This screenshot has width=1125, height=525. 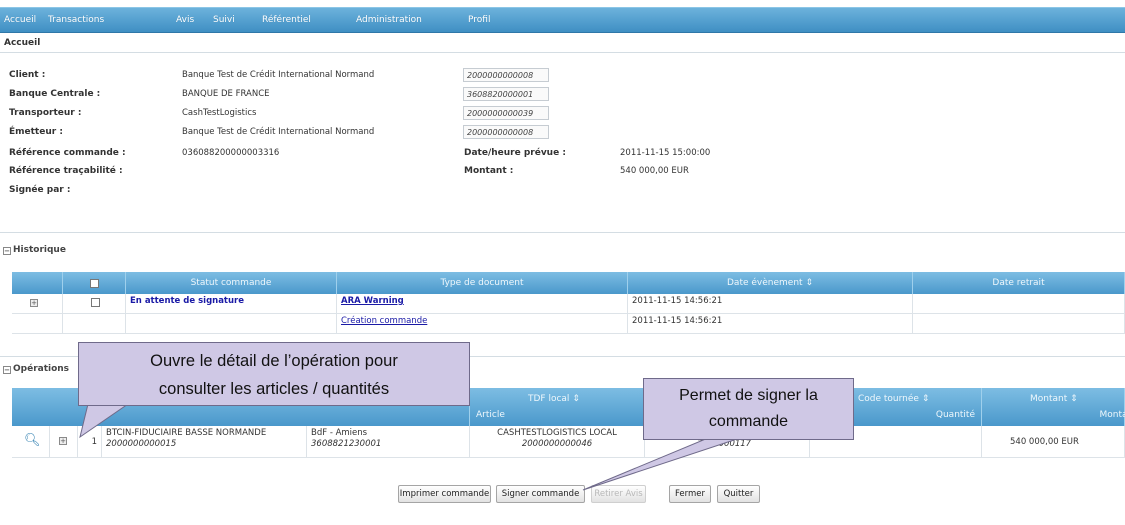 What do you see at coordinates (66, 171) in the screenshot?
I see `reference-tracabilite-label: Référence traçabilité :` at bounding box center [66, 171].